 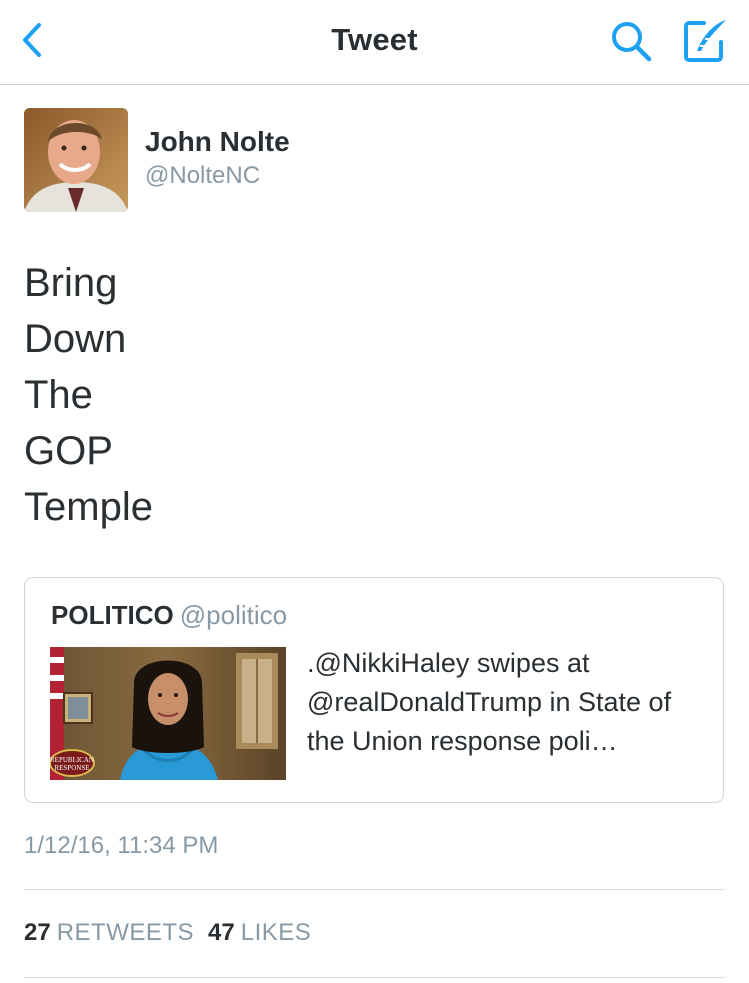 I want to click on retweets-count: 27, so click(x=37, y=932).